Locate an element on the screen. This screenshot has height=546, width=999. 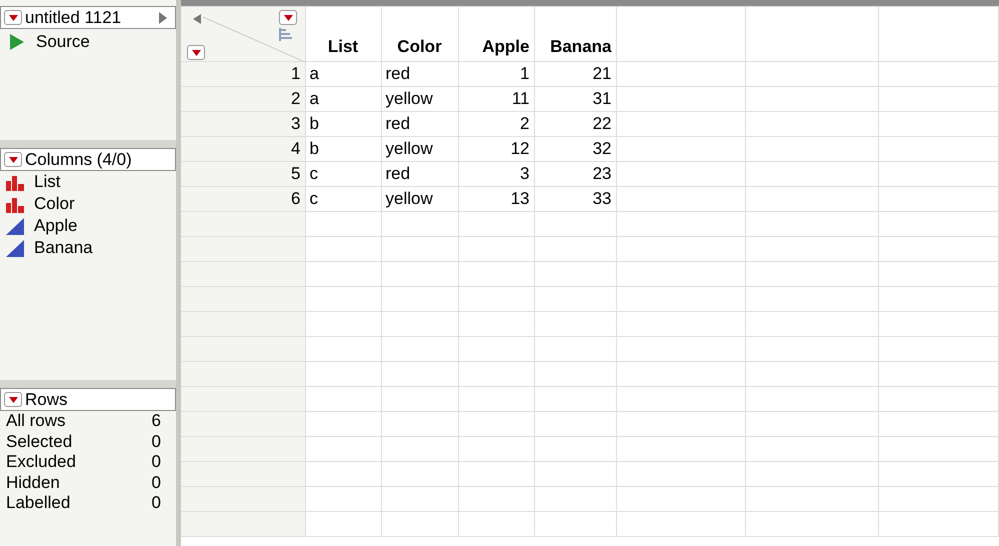
triangle-left-icon is located at coordinates (197, 19).